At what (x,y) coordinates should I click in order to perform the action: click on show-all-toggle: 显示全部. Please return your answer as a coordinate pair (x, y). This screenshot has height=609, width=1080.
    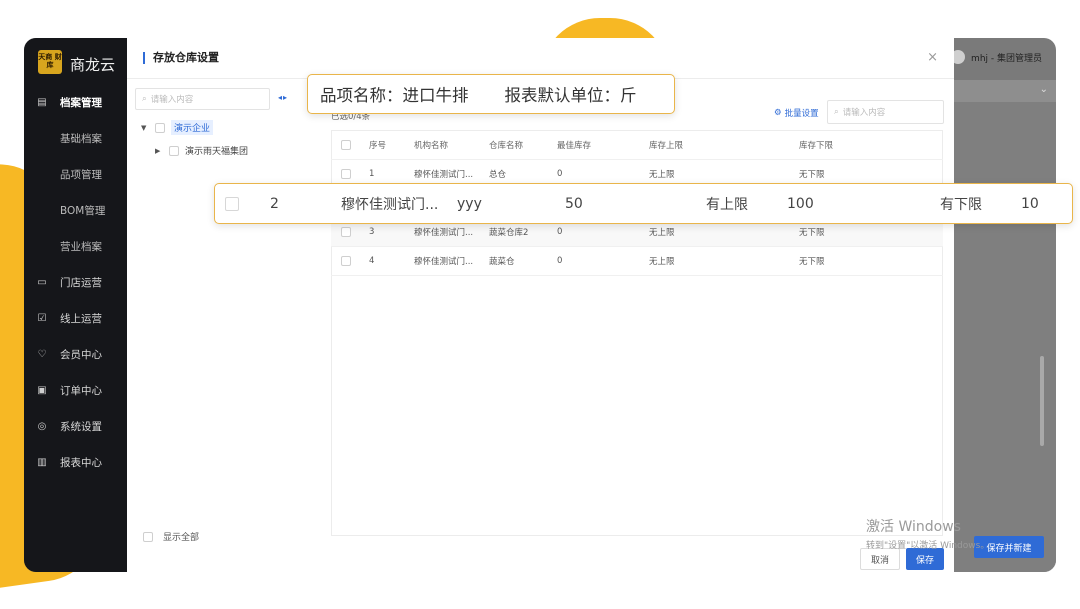
    Looking at the image, I should click on (171, 536).